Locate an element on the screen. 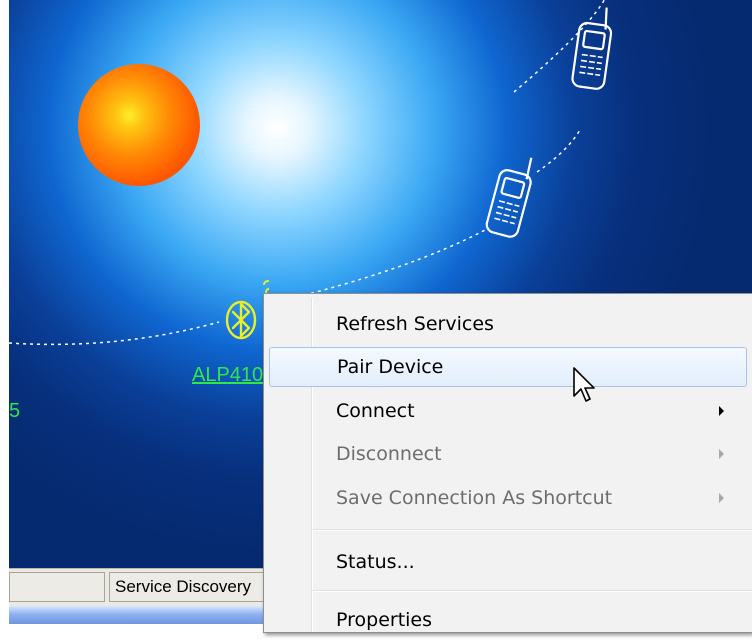 The image size is (752, 640). menu-item-label: Save Connection As Shortcut is located at coordinates (474, 498).